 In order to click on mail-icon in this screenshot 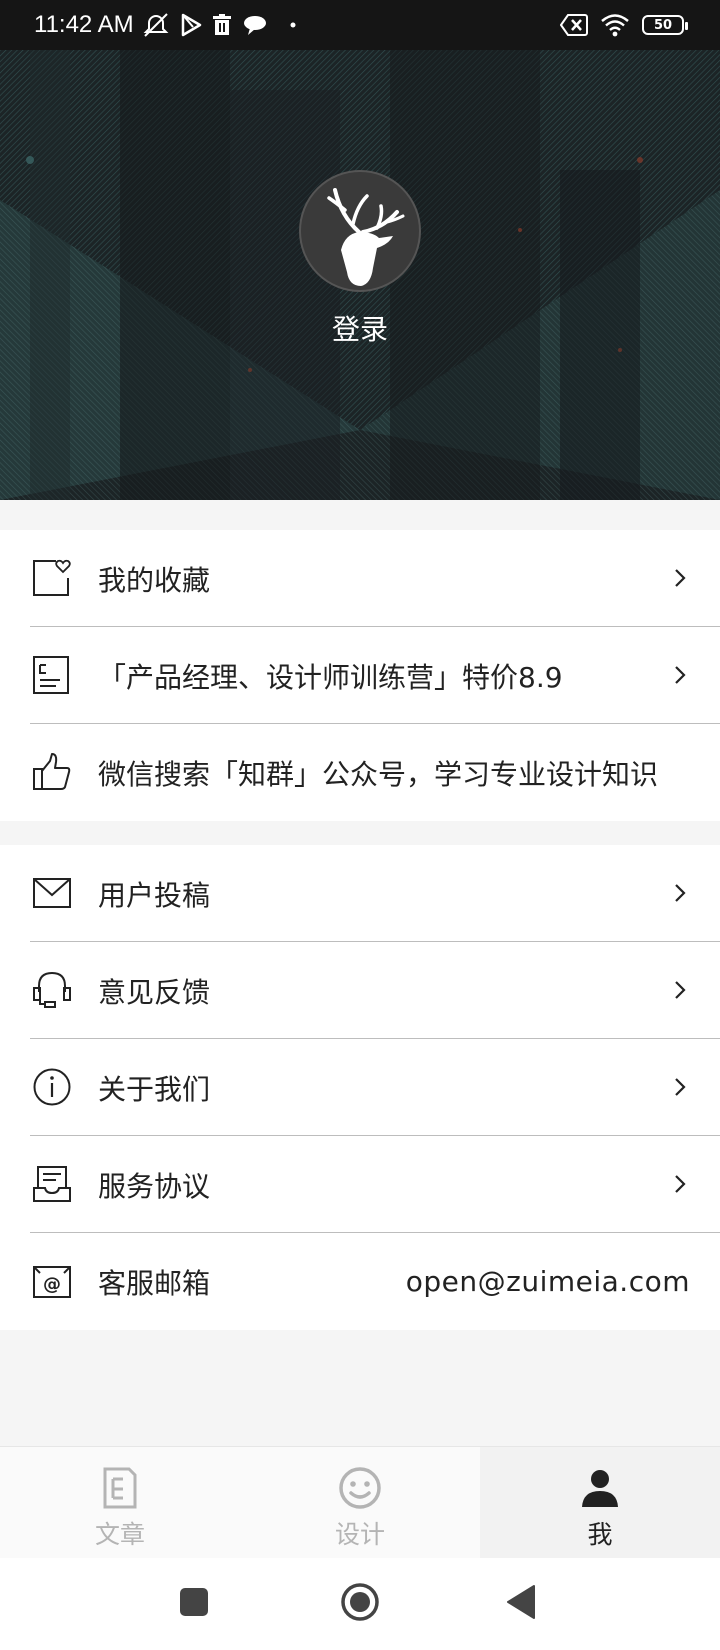, I will do `click(52, 893)`.